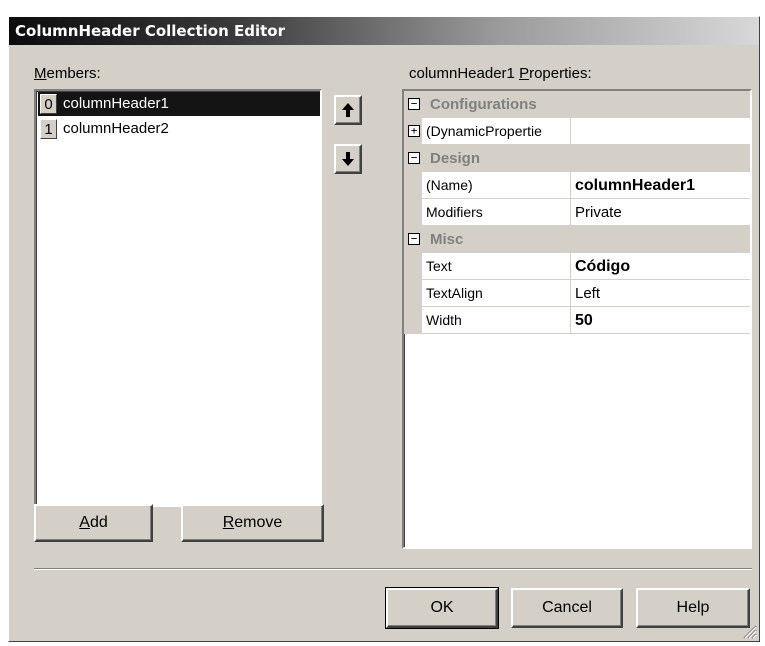  I want to click on property-row-modifiers: Modifiers Private, so click(577, 212).